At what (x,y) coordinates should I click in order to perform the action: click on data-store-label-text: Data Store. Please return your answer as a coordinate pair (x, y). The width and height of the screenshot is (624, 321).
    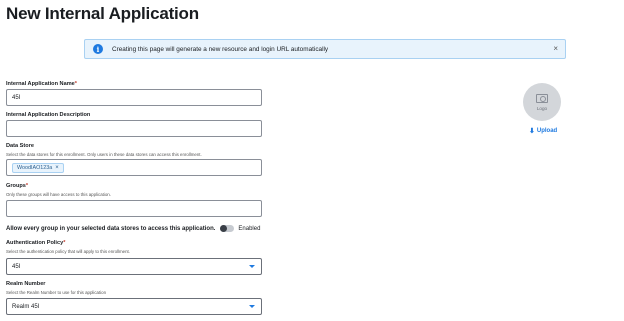
    Looking at the image, I should click on (20, 146).